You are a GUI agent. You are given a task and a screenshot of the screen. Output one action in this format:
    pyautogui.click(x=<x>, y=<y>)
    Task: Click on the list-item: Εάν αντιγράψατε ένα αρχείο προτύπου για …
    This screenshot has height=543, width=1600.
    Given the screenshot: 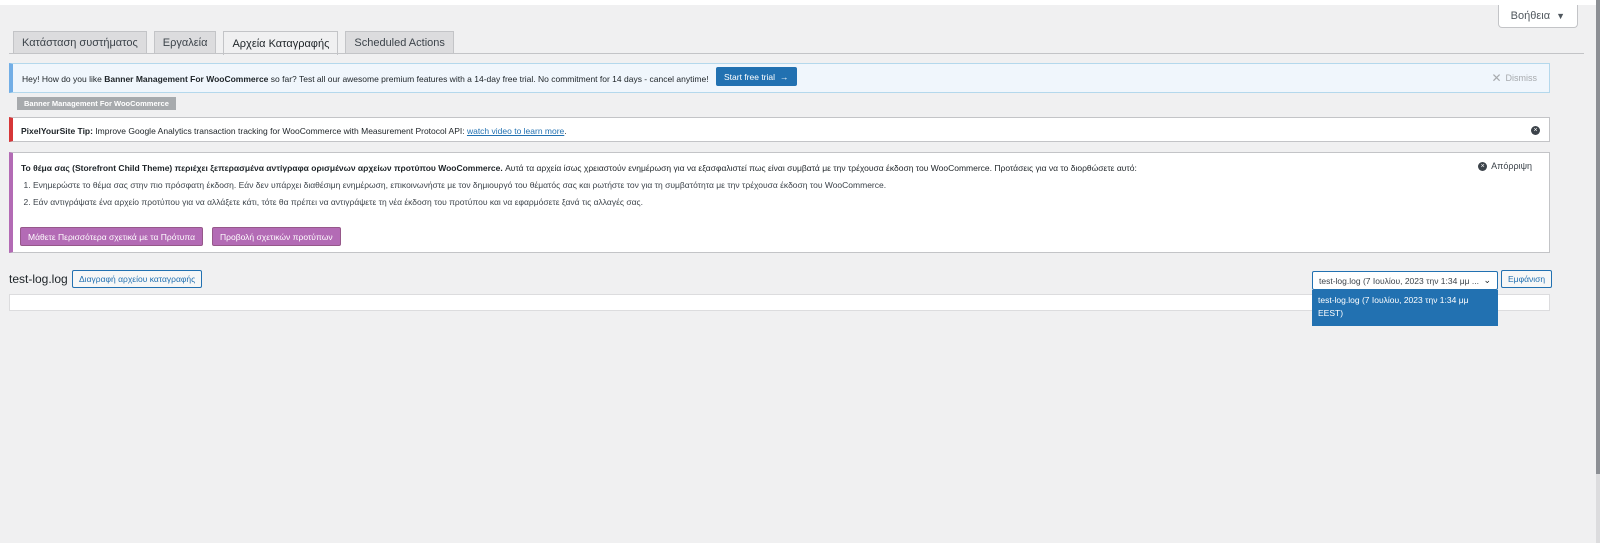 What is the action you would take?
    pyautogui.click(x=459, y=202)
    